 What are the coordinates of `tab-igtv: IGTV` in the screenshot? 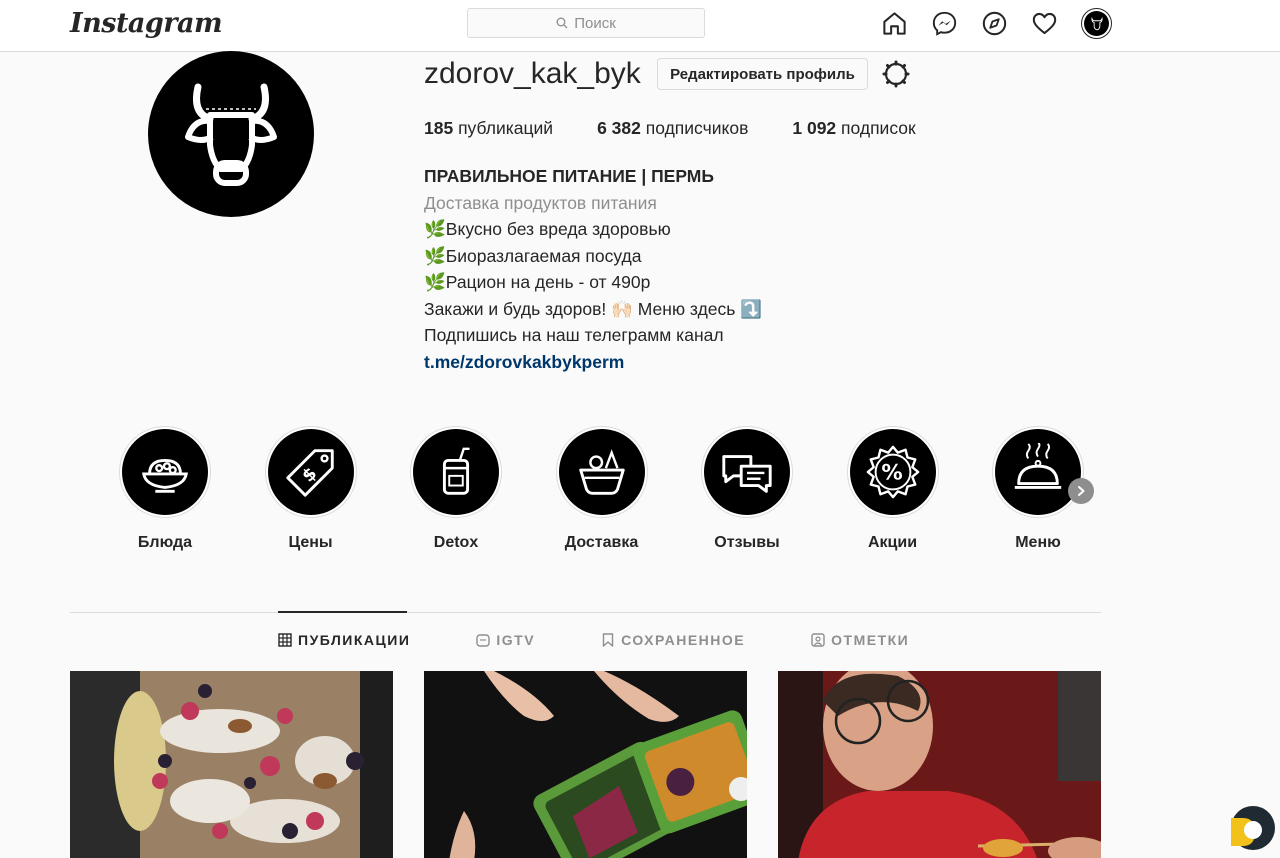 It's located at (505, 640).